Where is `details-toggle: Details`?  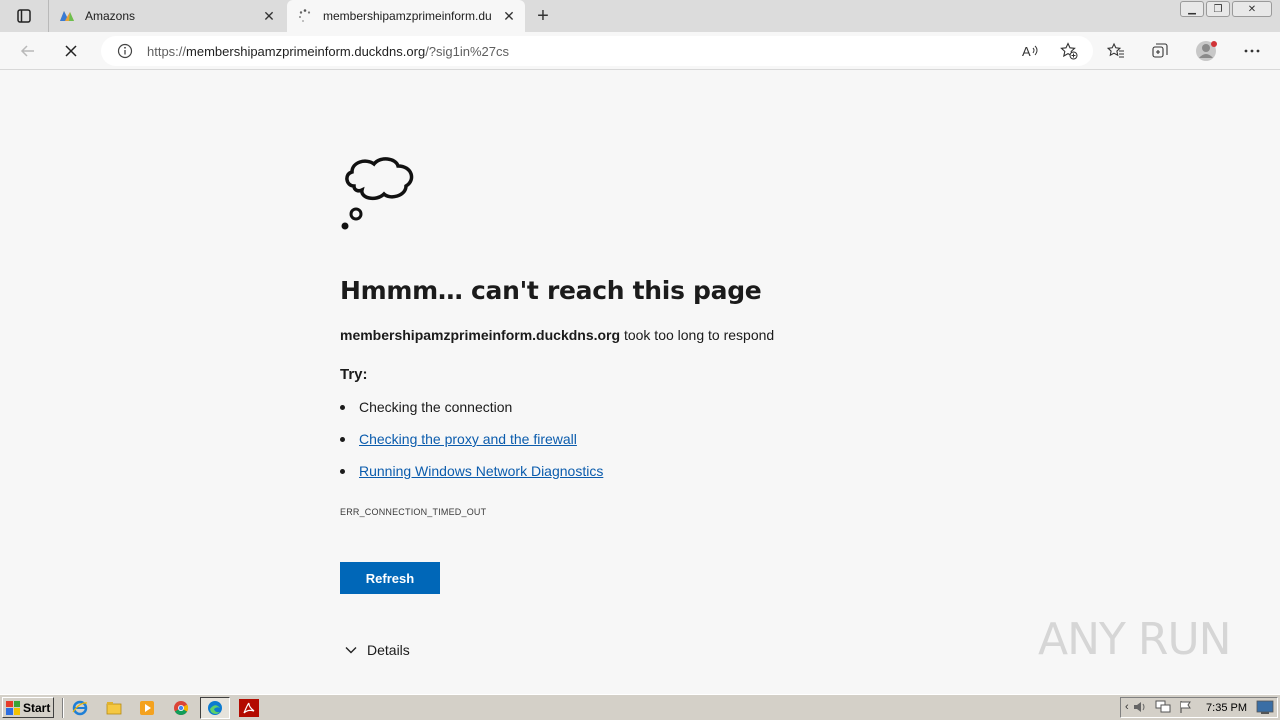 details-toggle: Details is located at coordinates (377, 650).